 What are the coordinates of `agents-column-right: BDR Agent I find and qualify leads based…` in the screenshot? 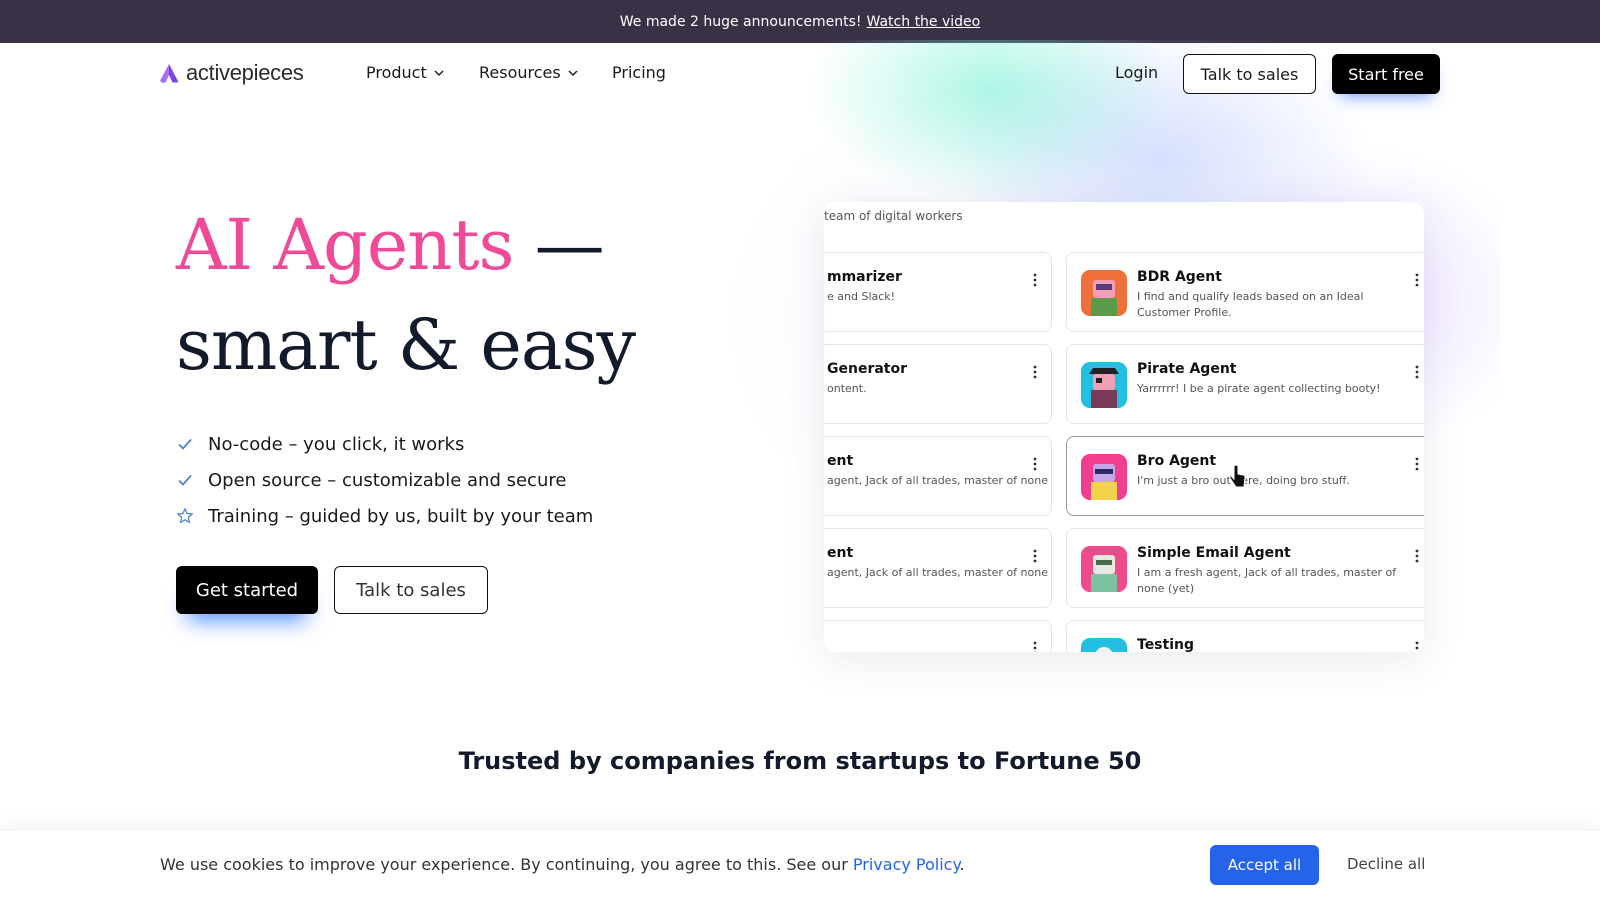 It's located at (1245, 452).